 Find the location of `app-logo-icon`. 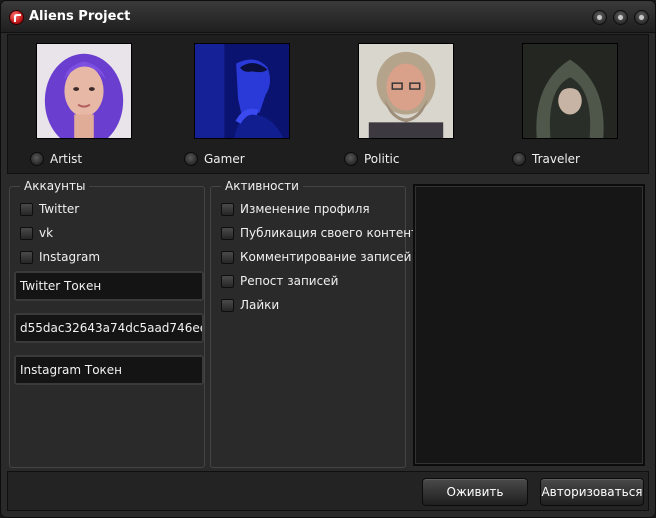

app-logo-icon is located at coordinates (16, 17).